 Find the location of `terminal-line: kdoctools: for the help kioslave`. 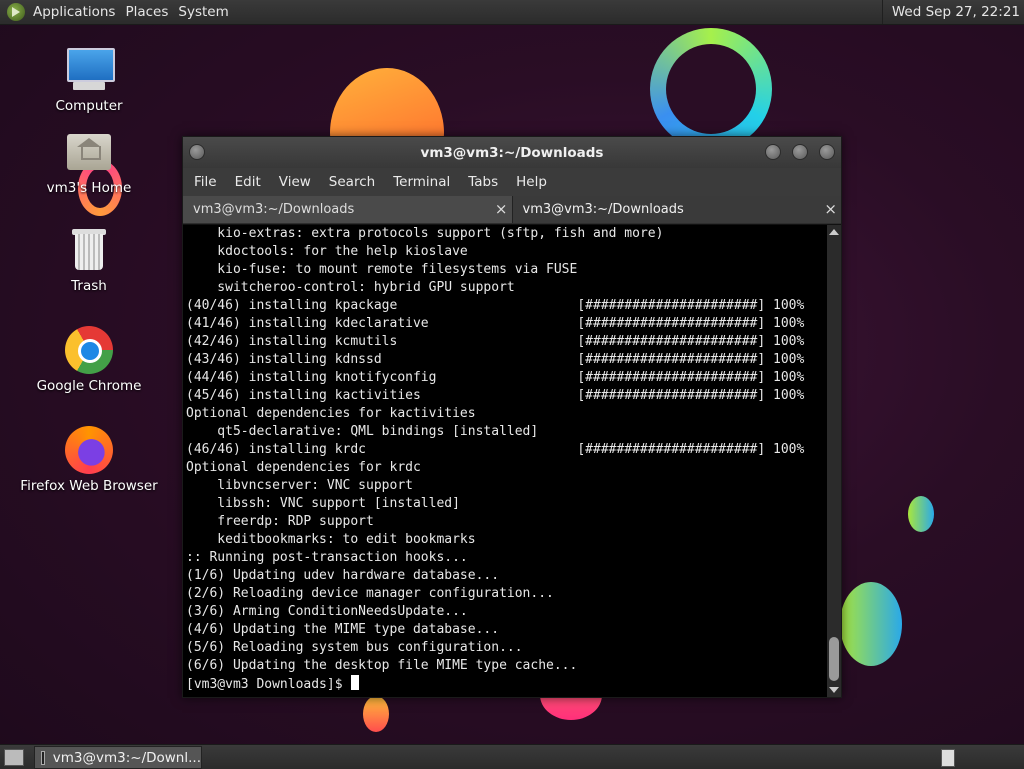

terminal-line: kdoctools: for the help kioslave is located at coordinates (327, 251).